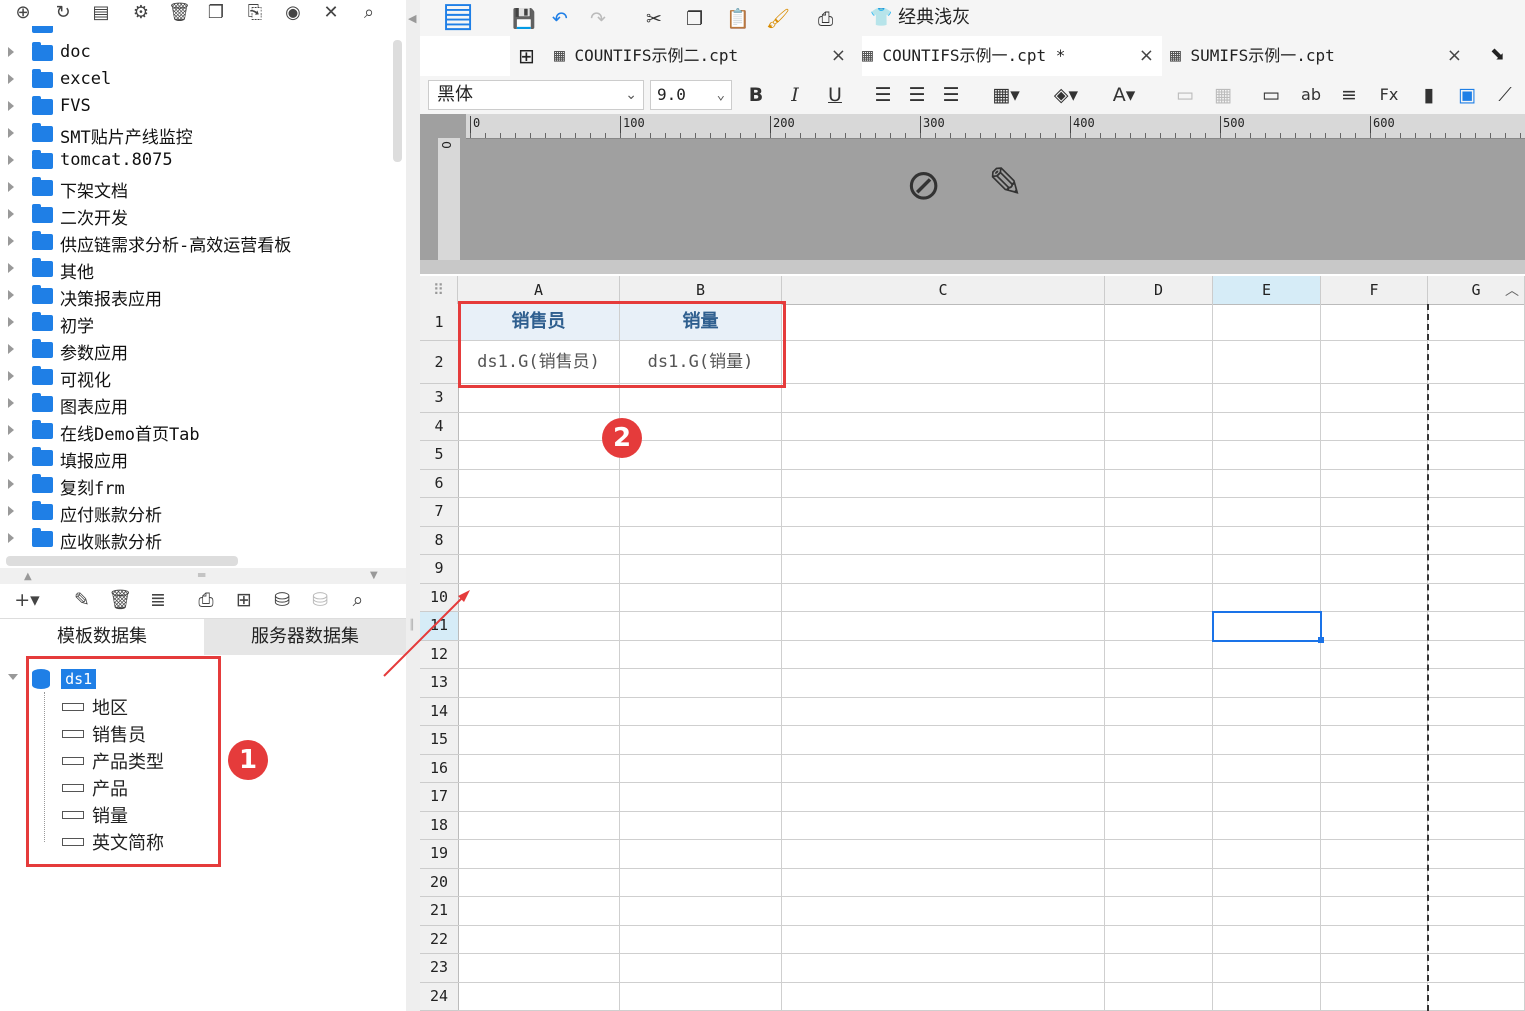  I want to click on formula-icon: Fx, so click(1389, 95).